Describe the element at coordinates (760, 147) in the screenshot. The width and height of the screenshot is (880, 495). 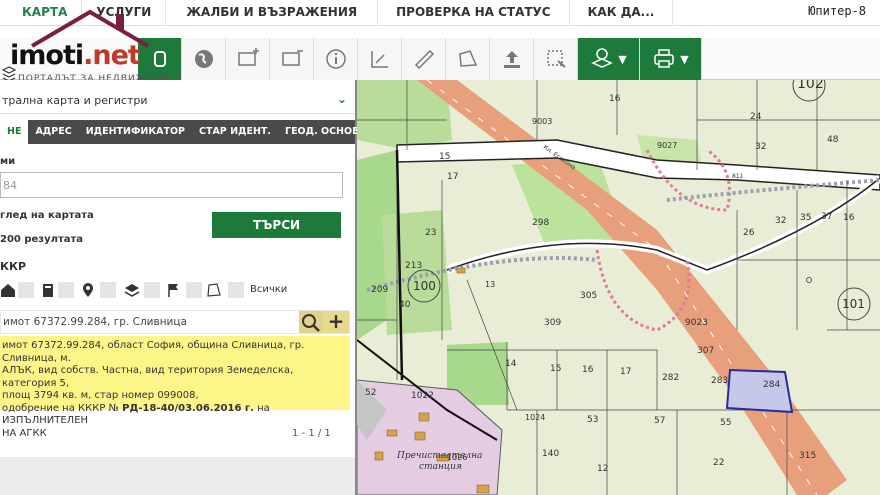
I see `svg-text: 32` at that location.